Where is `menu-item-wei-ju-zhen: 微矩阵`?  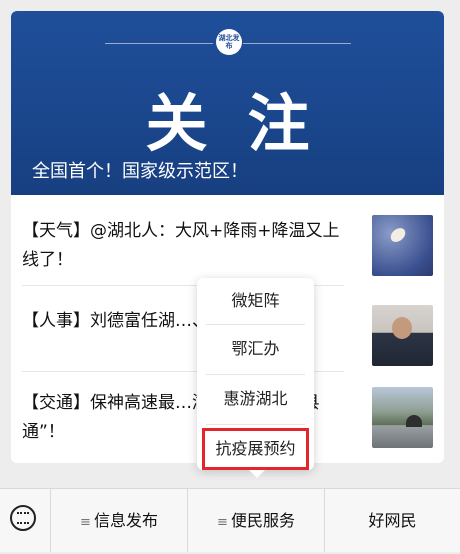
menu-item-wei-ju-zhen: 微矩阵 is located at coordinates (255, 301).